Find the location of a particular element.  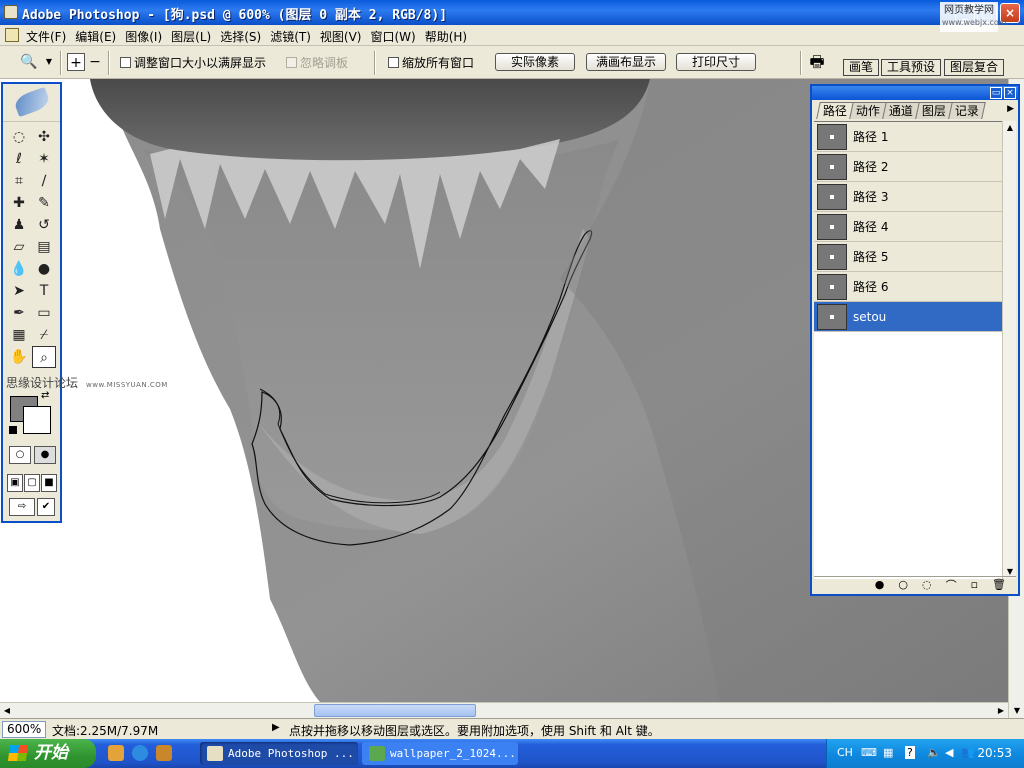

zoom-out-icon: − is located at coordinates (95, 62).